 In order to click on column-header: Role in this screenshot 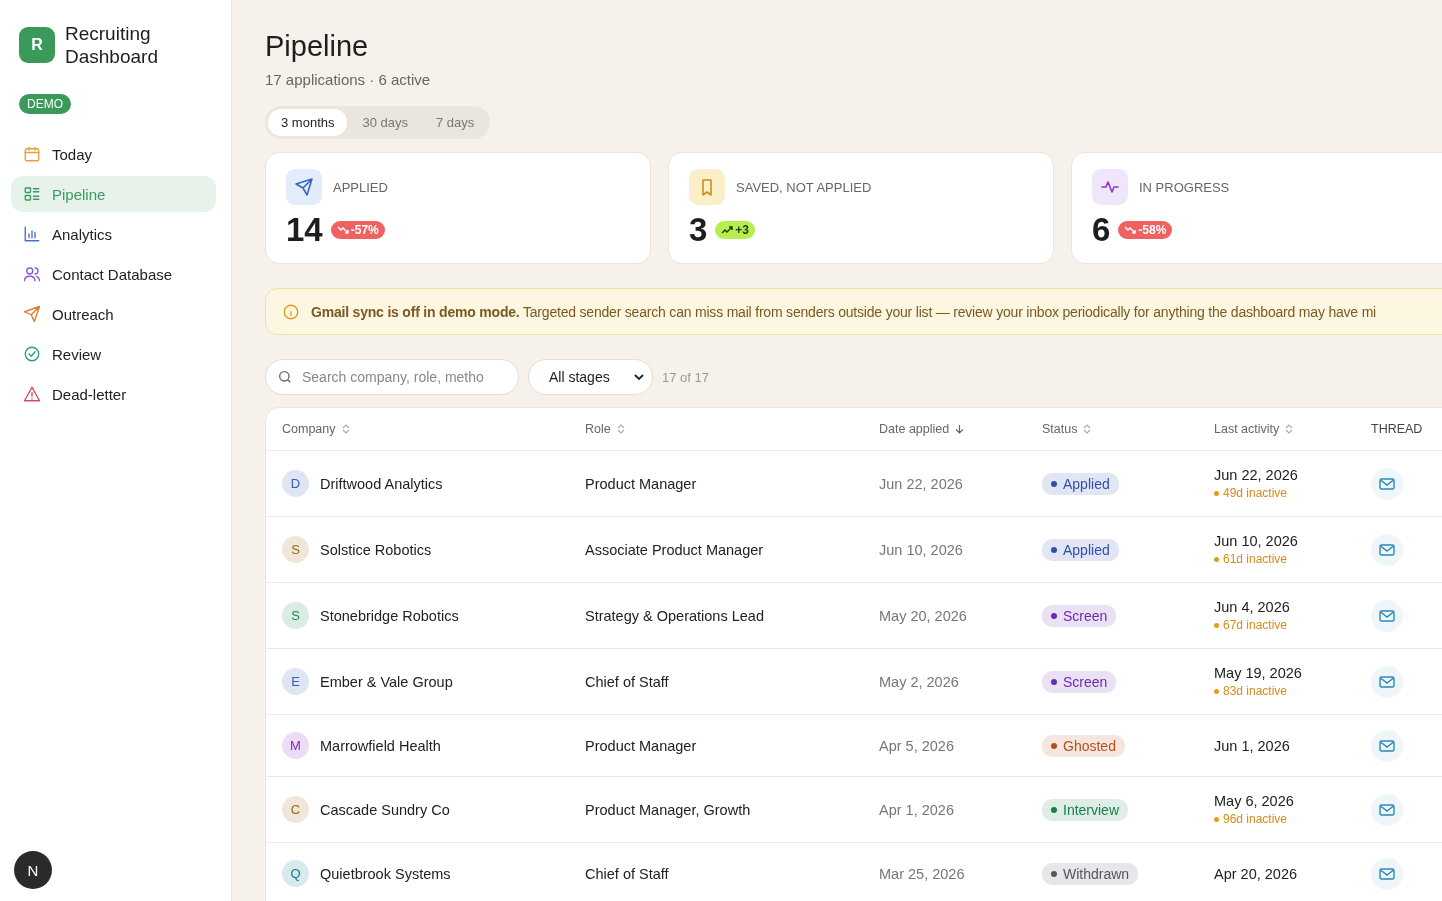, I will do `click(732, 429)`.